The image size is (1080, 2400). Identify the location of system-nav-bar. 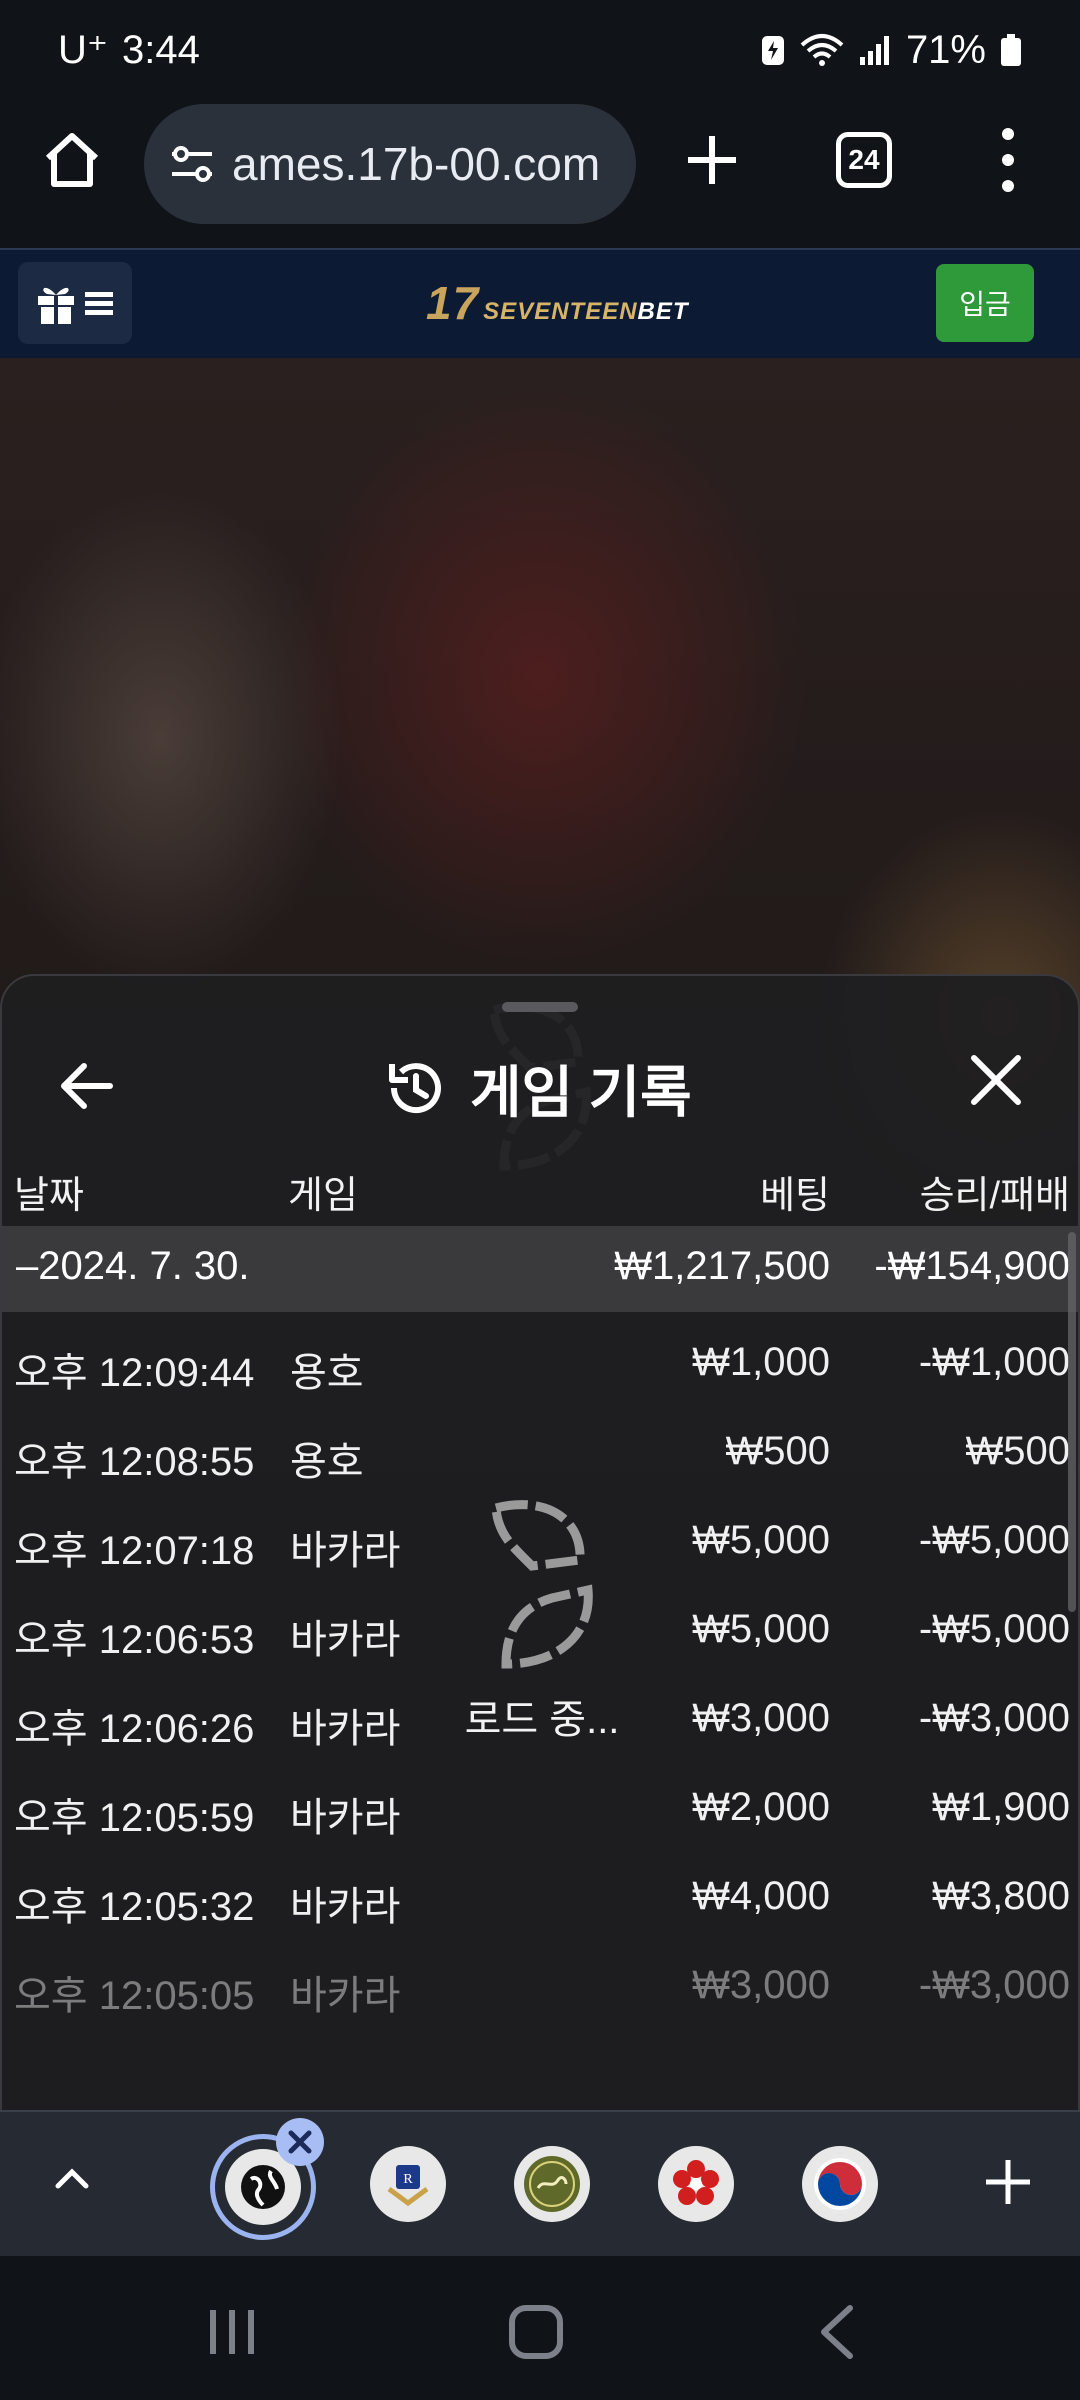
(540, 2328).